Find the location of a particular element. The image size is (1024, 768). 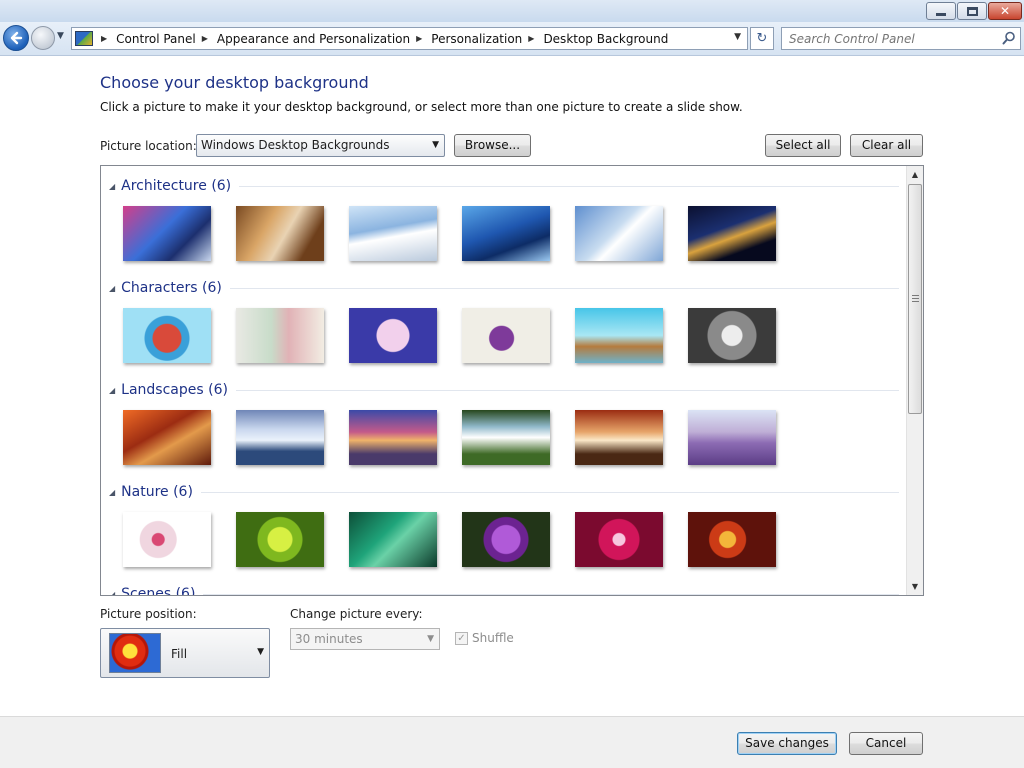

title-bar: ✕ is located at coordinates (512, 11).